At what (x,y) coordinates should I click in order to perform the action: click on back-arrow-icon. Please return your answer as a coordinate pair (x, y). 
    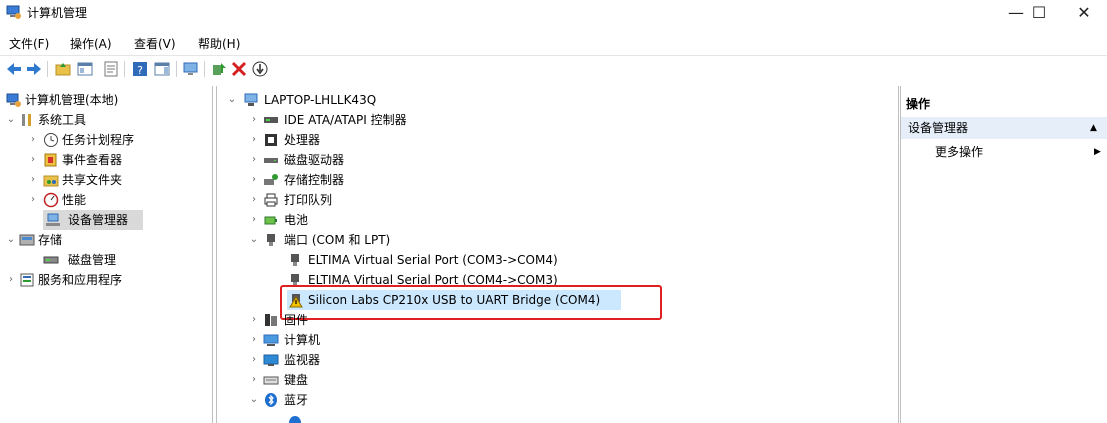
    Looking at the image, I should click on (14, 69).